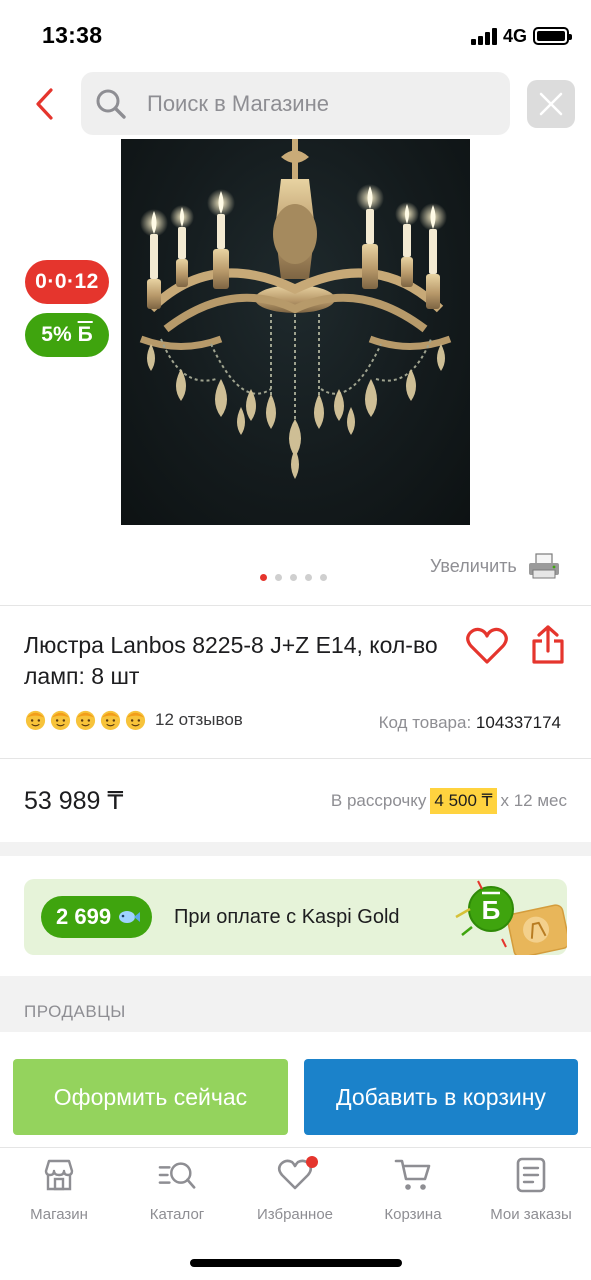 The width and height of the screenshot is (591, 1280). Describe the element at coordinates (67, 282) in the screenshot. I see `installment-badge: 0·0·12` at that location.